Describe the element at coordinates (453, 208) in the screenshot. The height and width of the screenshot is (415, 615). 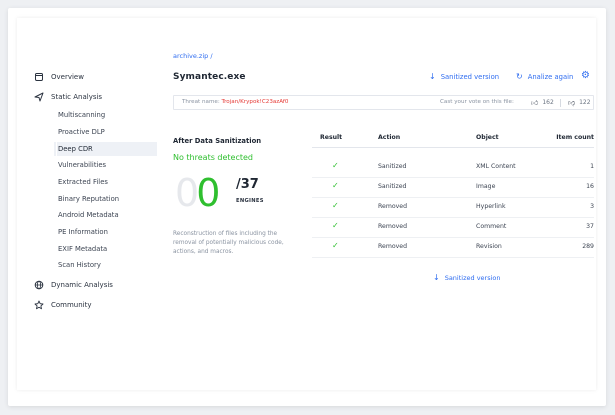
I see `table-row: ✓ Removed Hyperlink 3` at that location.